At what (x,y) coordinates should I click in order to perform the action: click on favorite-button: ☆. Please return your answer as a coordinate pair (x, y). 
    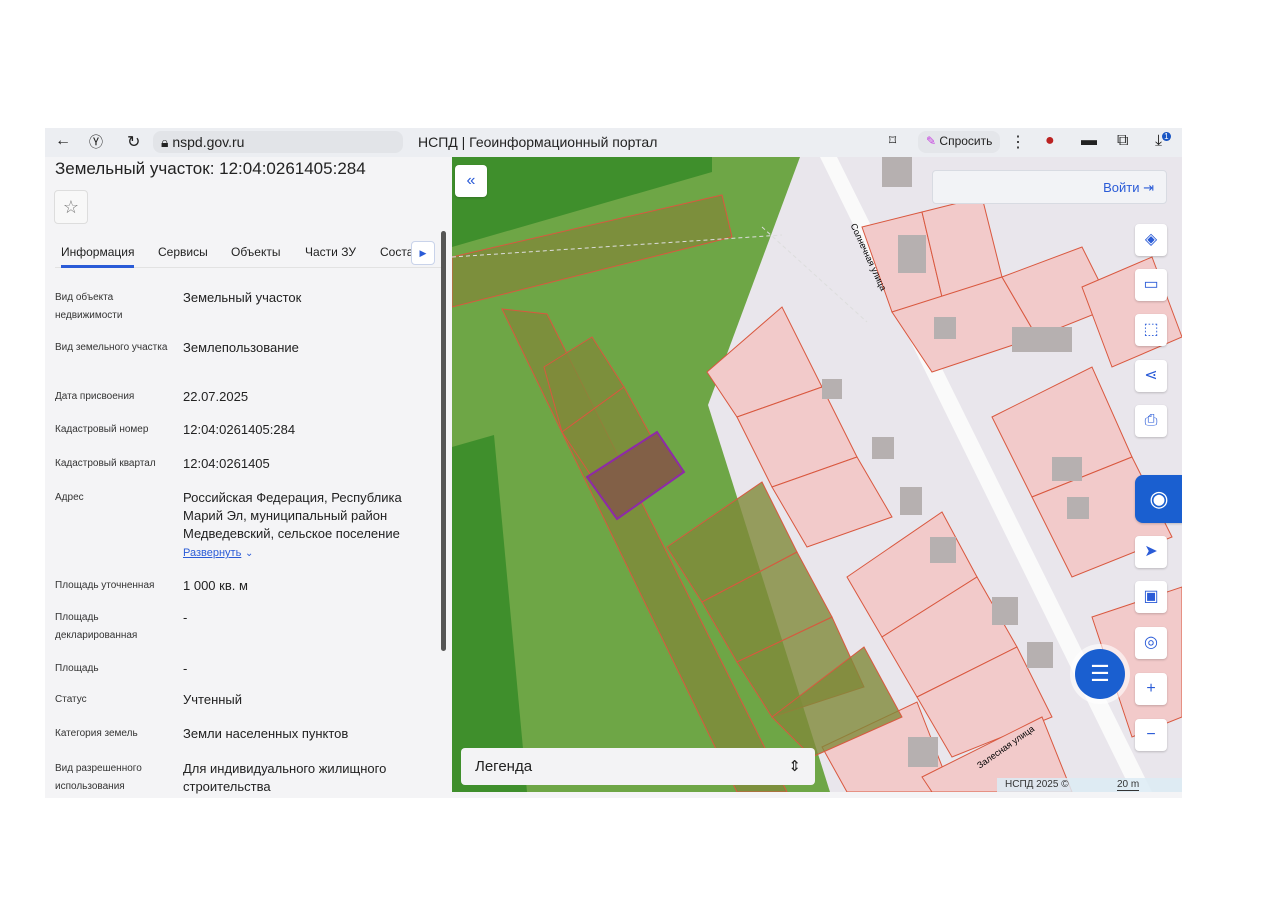
    Looking at the image, I should click on (71, 207).